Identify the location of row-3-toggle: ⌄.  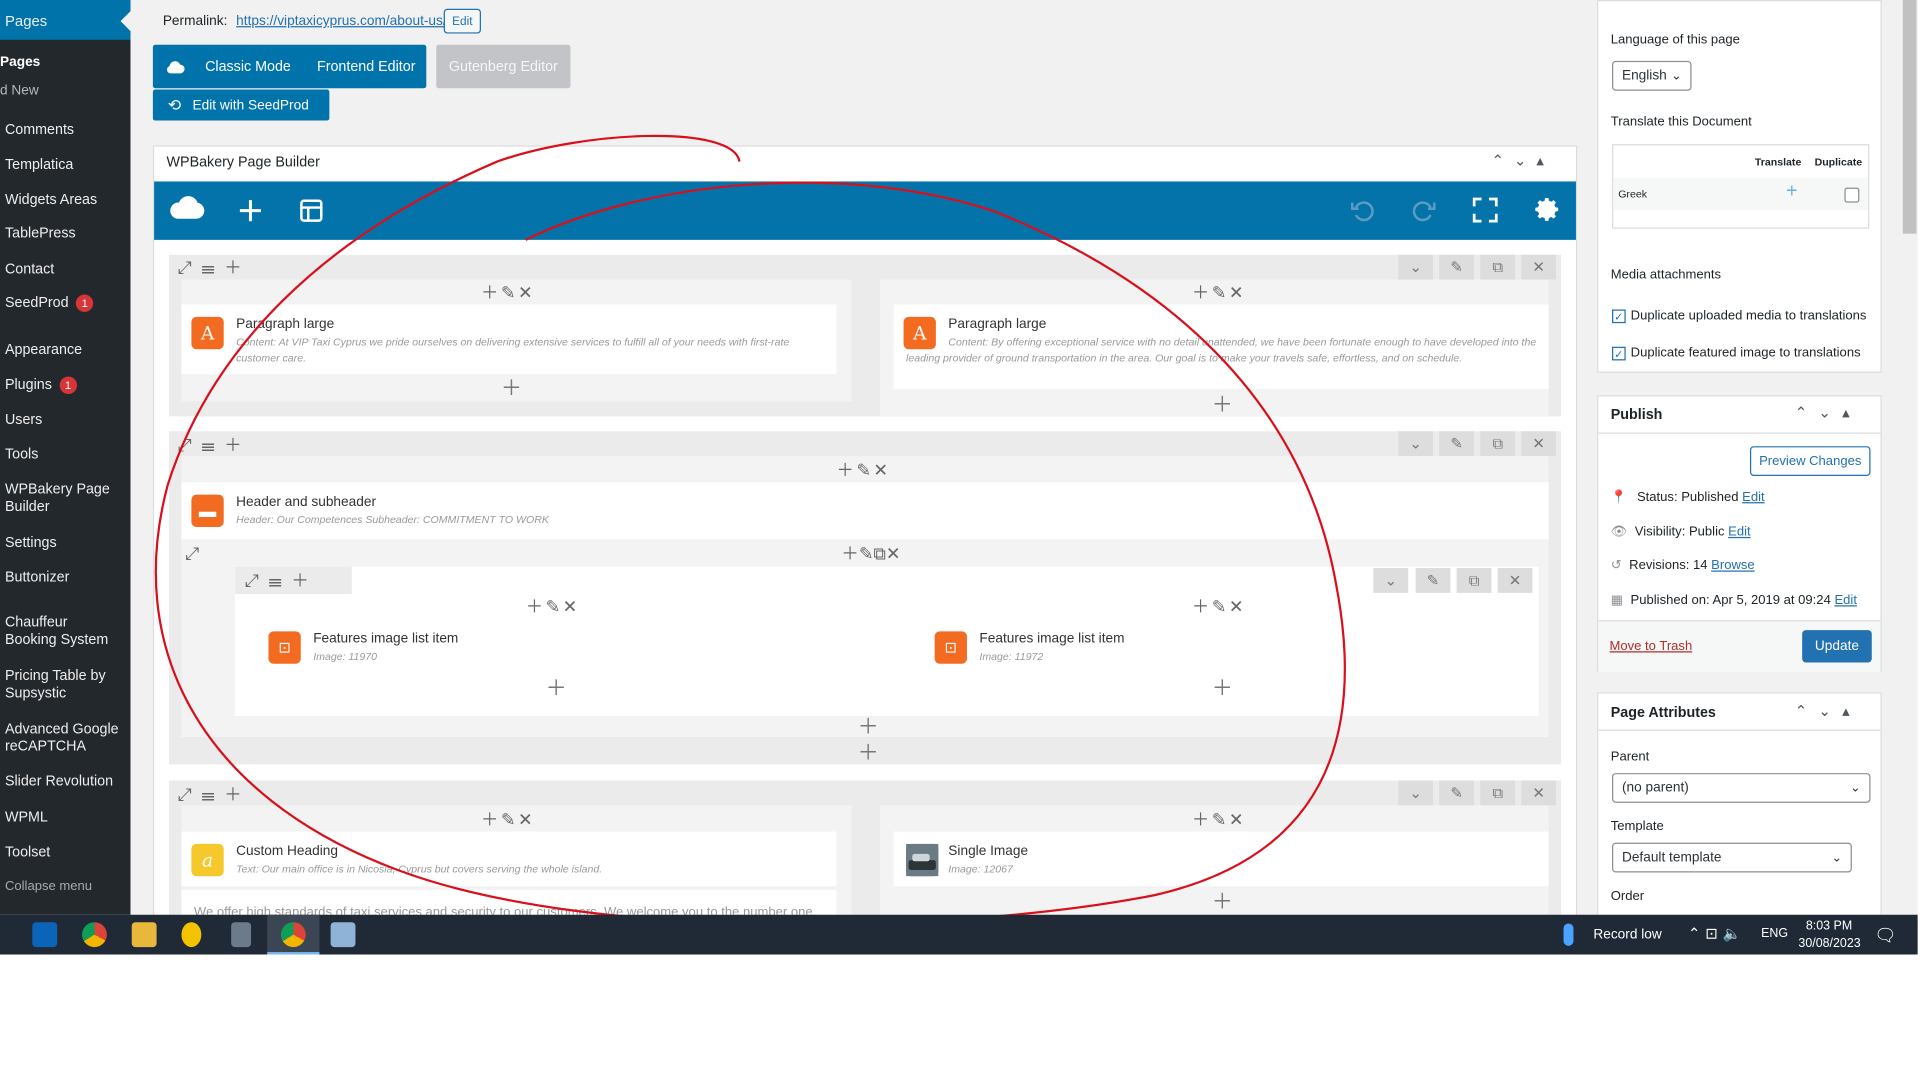
(1416, 793).